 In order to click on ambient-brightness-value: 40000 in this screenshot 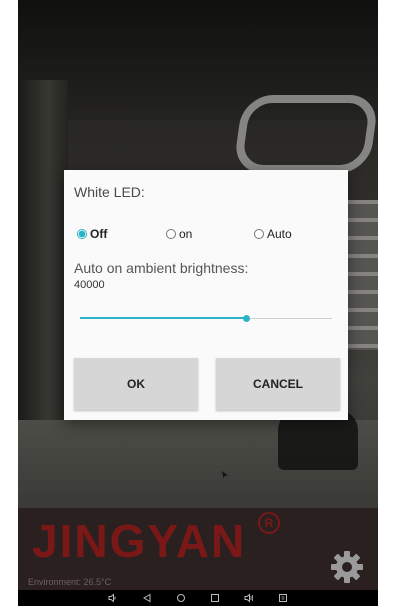, I will do `click(89, 285)`.